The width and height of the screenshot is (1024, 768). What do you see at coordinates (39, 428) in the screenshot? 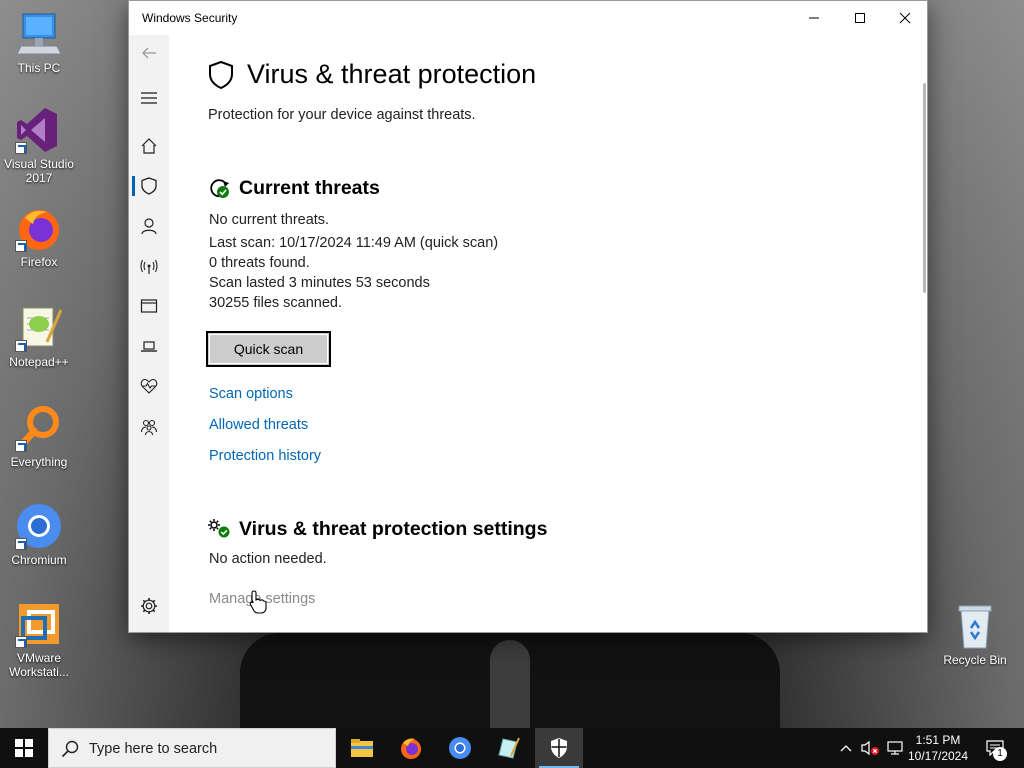
I see `everything-search-icon` at bounding box center [39, 428].